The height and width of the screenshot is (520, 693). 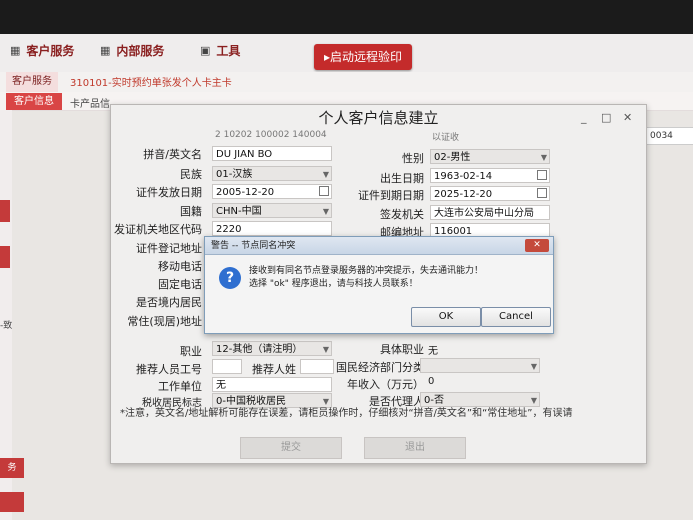 What do you see at coordinates (140, 51) in the screenshot?
I see `nav-label: 内部服务` at bounding box center [140, 51].